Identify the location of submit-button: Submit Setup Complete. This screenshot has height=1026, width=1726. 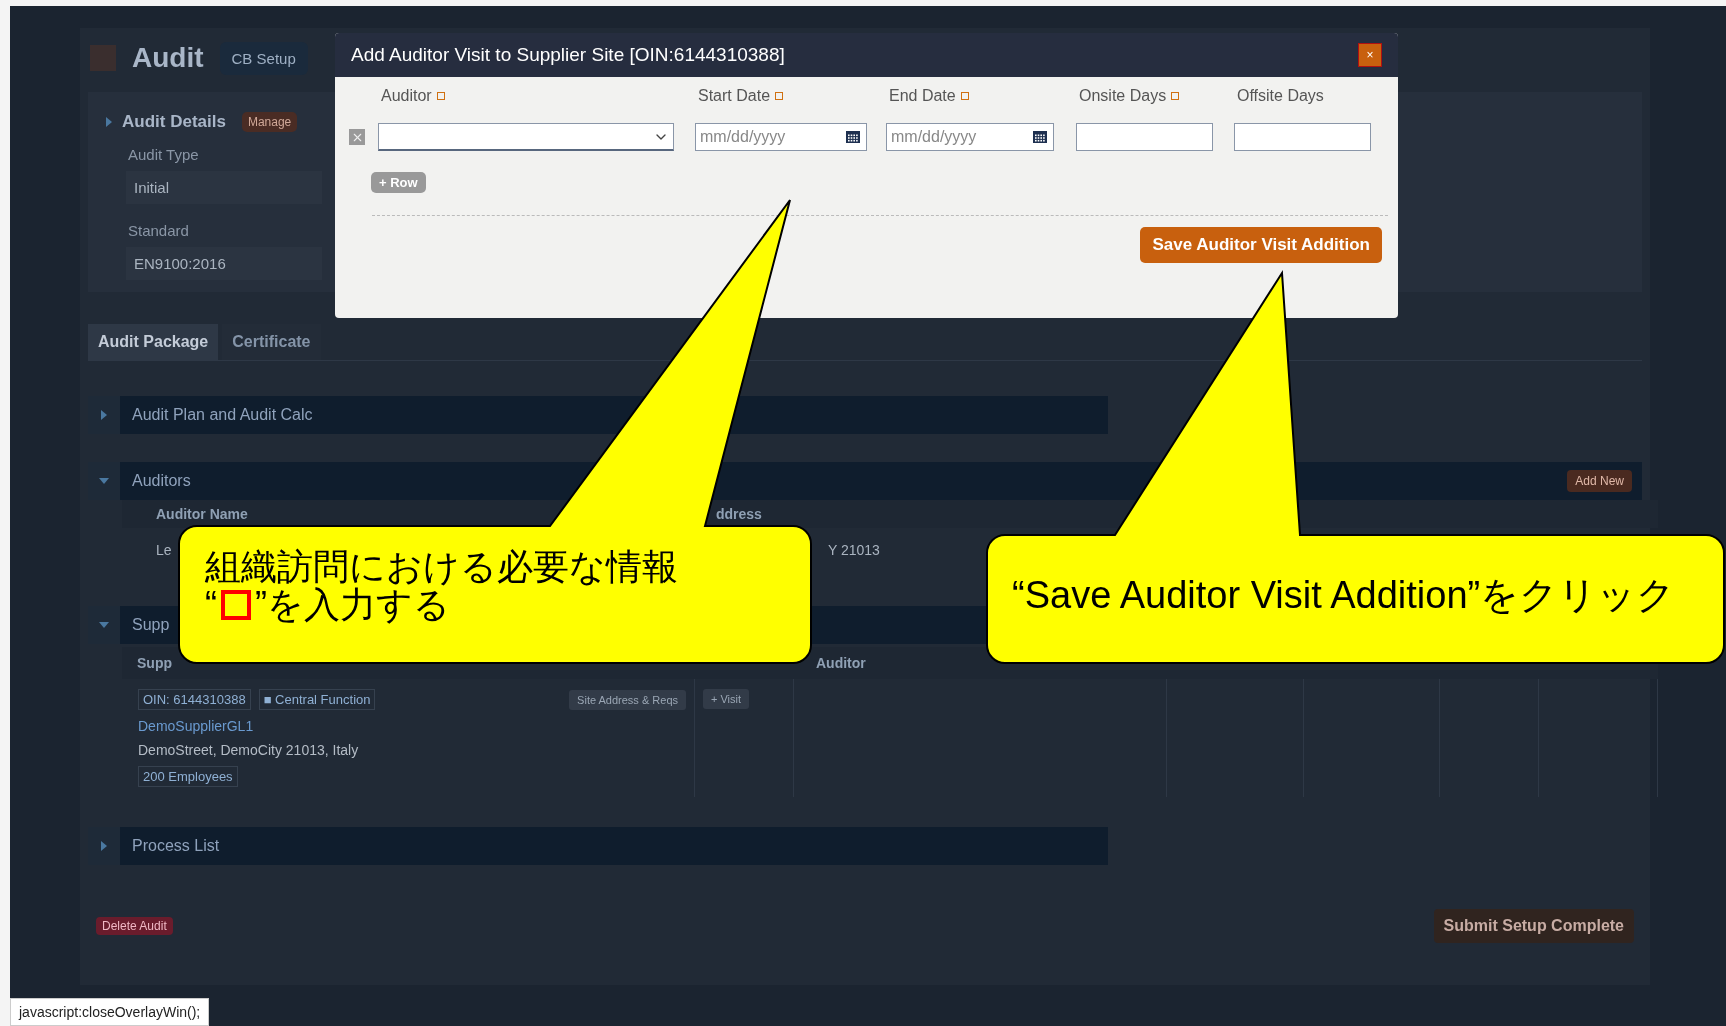
(1533, 926).